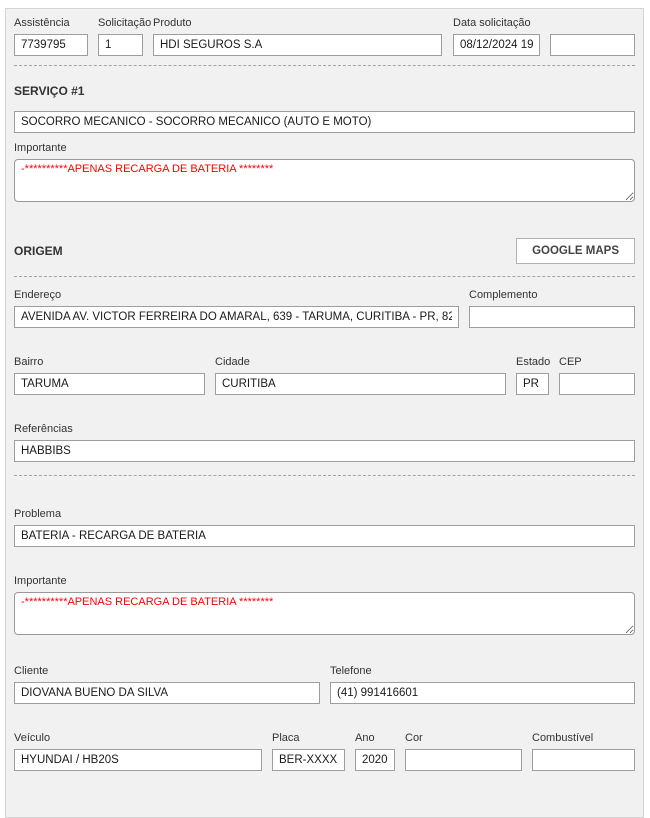 This screenshot has width=650, height=818. I want to click on endereco-input, so click(236, 317).